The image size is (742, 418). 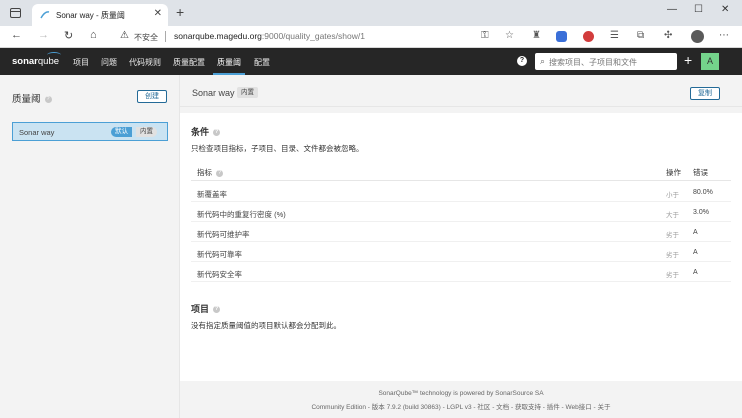 I want to click on collections-icon: ⧉, so click(x=640, y=35).